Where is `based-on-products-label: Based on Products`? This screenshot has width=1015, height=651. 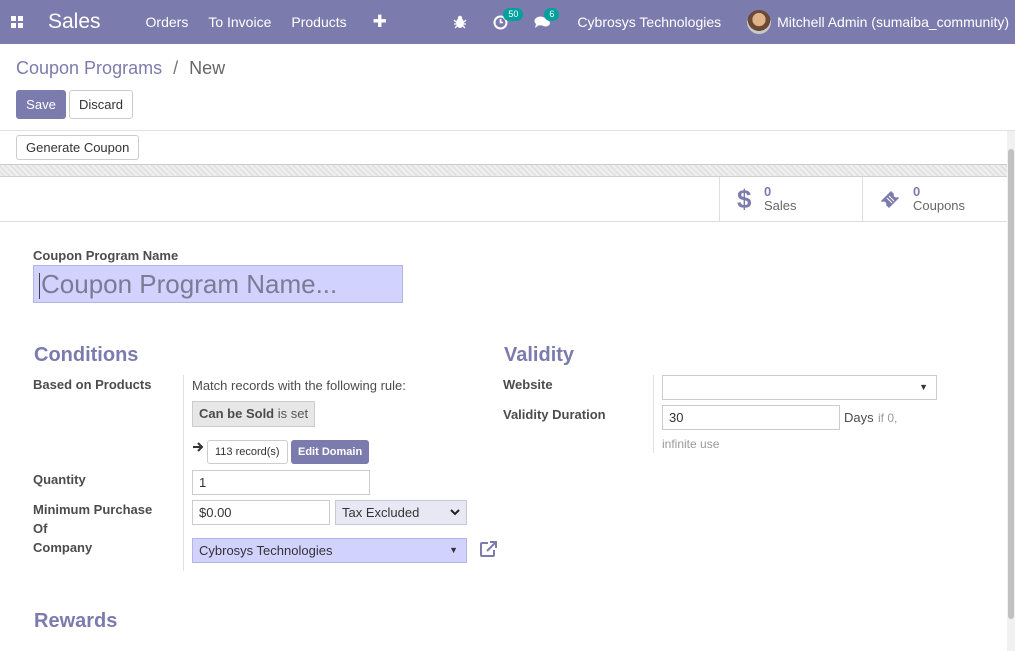
based-on-products-label: Based on Products is located at coordinates (92, 384).